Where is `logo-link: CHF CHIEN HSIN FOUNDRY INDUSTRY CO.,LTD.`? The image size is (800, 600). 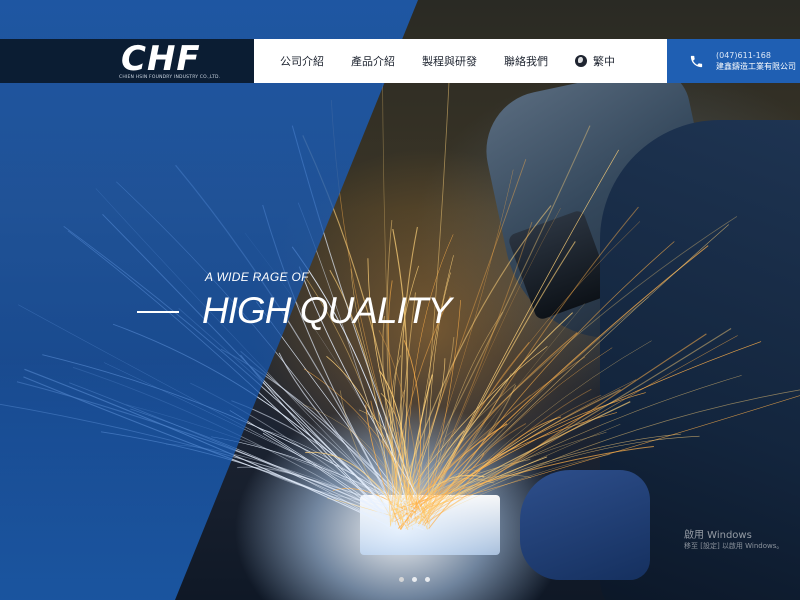
logo-link: CHF CHIEN HSIN FOUNDRY INDUSTRY CO.,LTD. is located at coordinates (127, 61).